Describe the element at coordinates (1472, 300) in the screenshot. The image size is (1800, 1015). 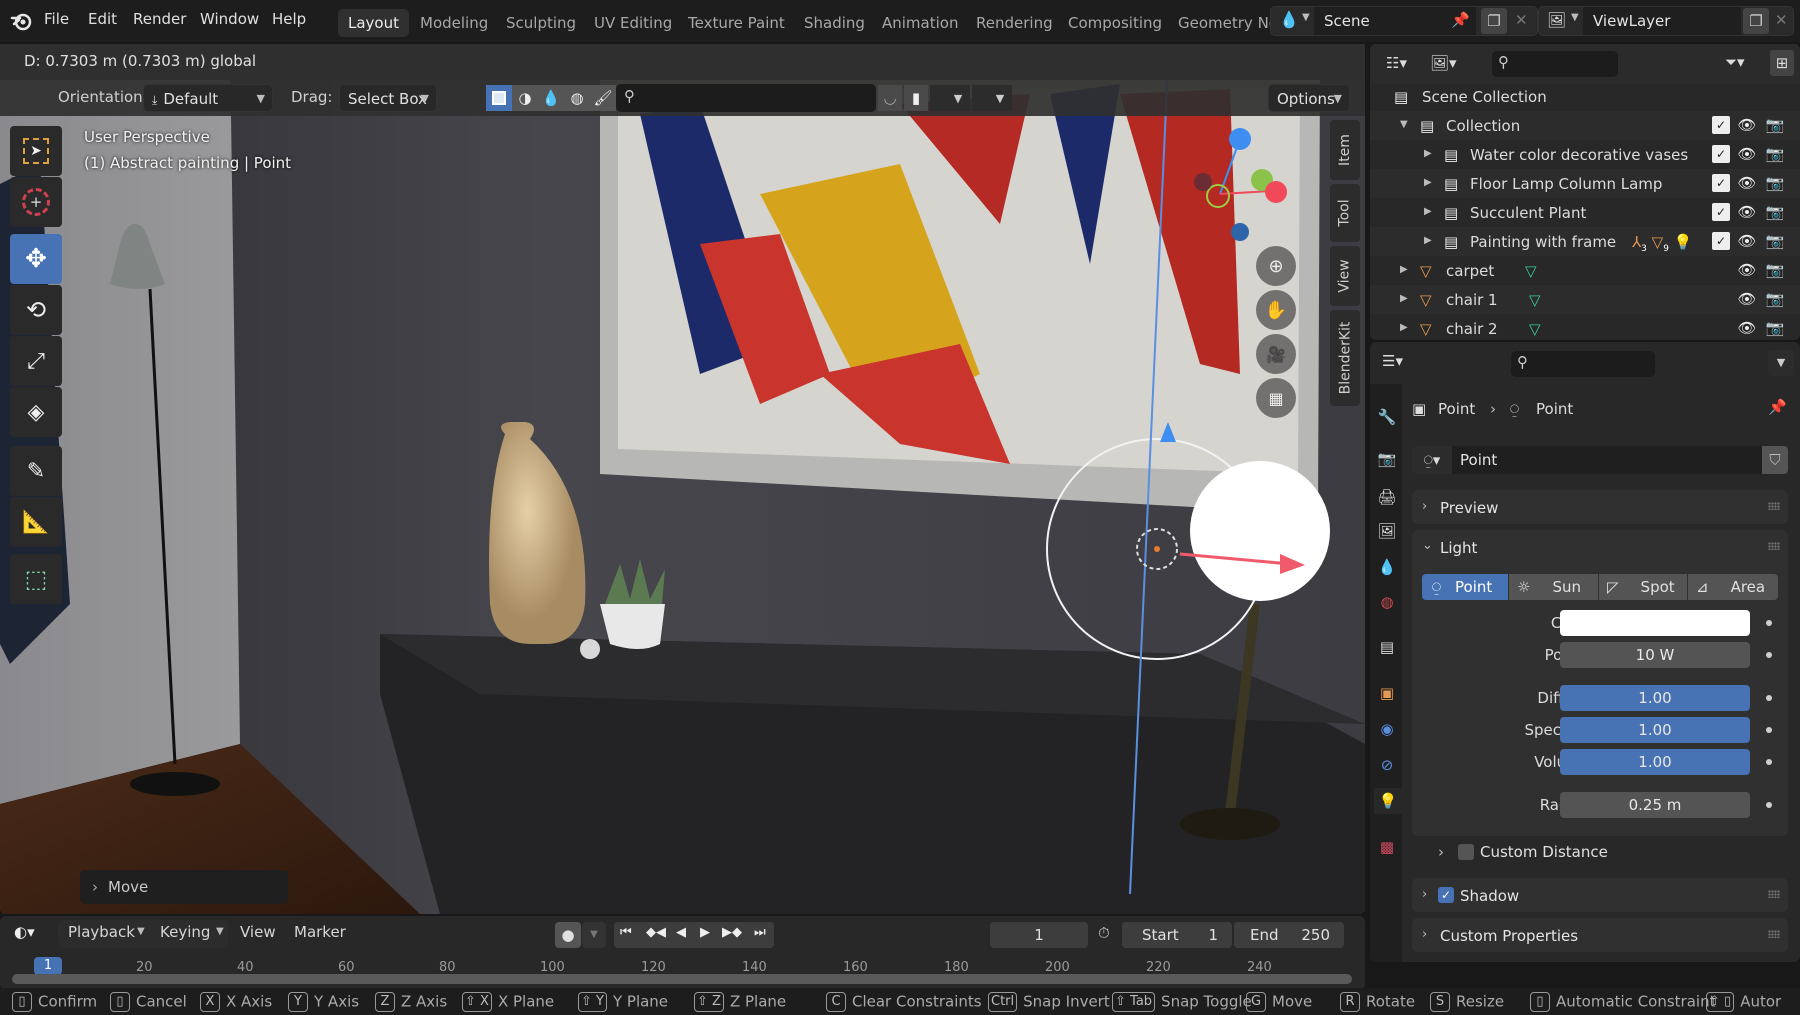
I see `outliner-item-label: chair 1` at that location.